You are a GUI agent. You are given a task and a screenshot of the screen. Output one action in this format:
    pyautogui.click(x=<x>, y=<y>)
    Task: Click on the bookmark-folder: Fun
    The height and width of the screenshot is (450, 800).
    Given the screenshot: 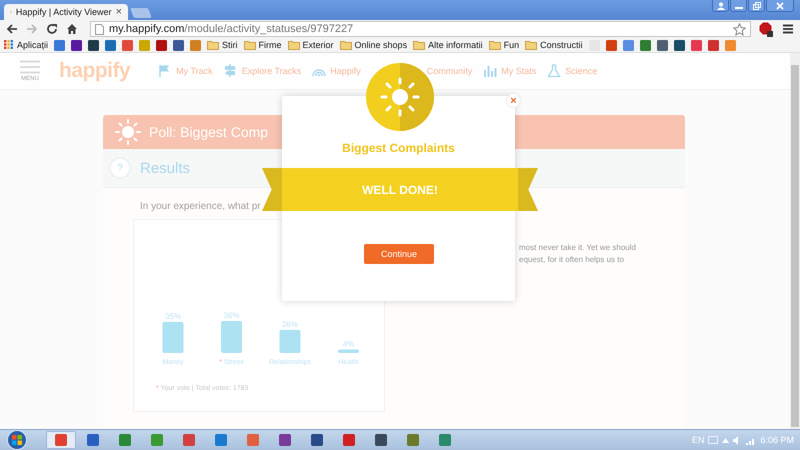 What is the action you would take?
    pyautogui.click(x=504, y=45)
    